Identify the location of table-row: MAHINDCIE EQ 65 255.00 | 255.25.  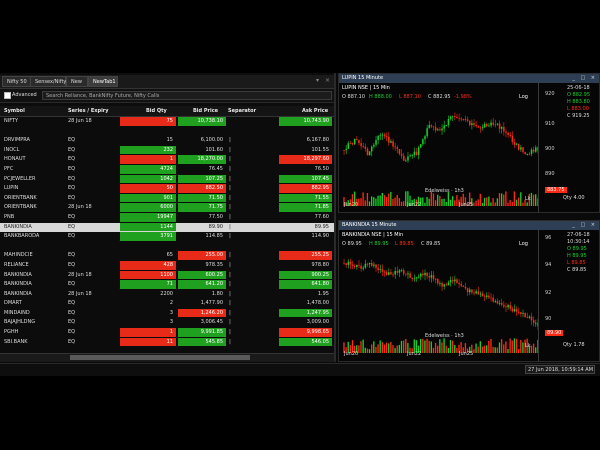
(167, 256).